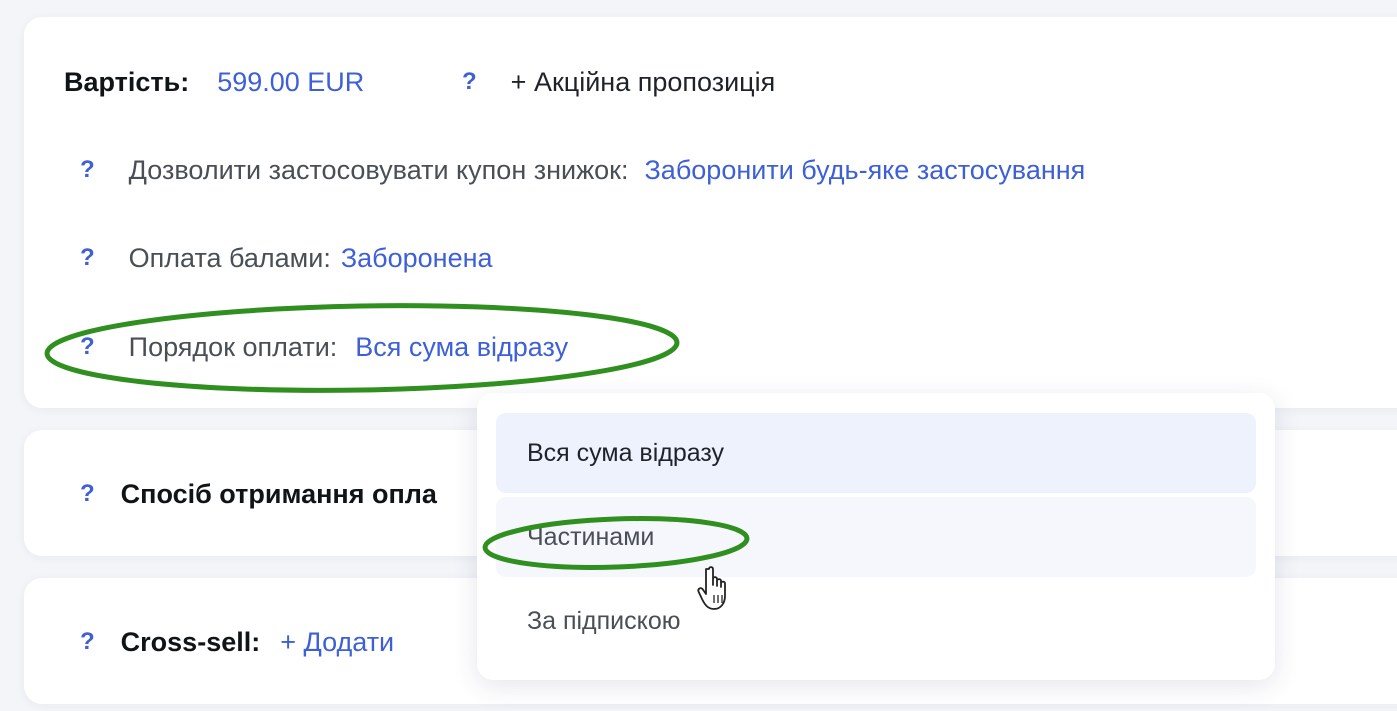  Describe the element at coordinates (233, 346) in the screenshot. I see `payment-order-label: Порядок оплати:` at that location.